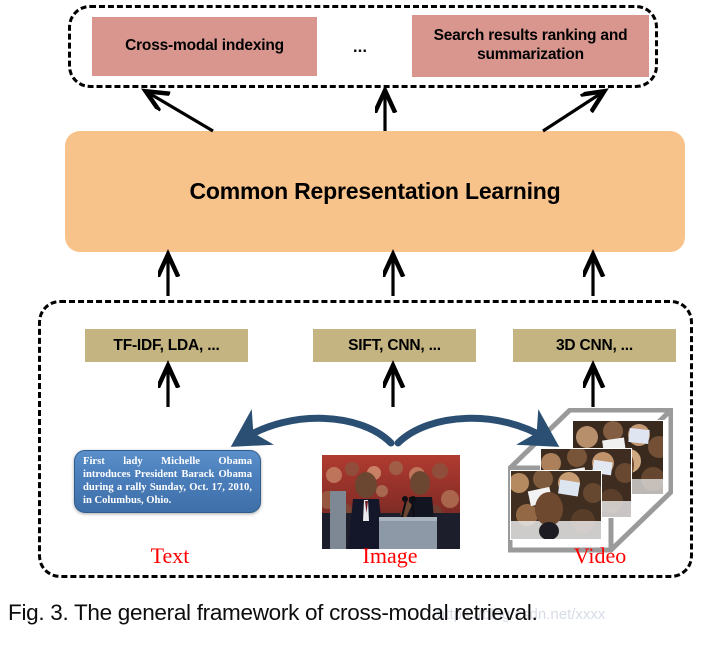 This screenshot has width=725, height=645. Describe the element at coordinates (600, 555) in the screenshot. I see `modality-label-video: Video` at that location.